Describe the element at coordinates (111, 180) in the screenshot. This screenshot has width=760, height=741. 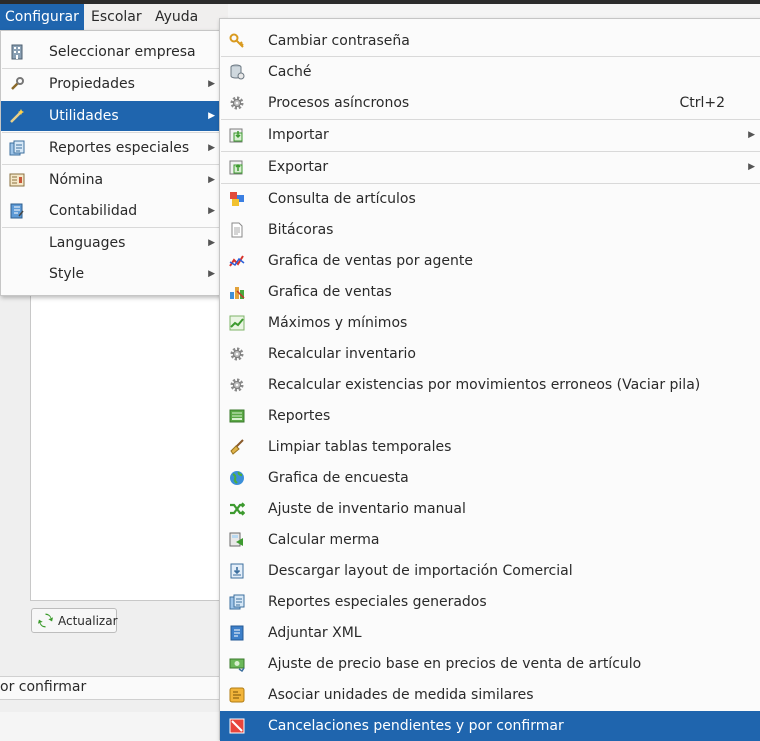
I see `menu-item-nomina: Nómina ▶` at that location.